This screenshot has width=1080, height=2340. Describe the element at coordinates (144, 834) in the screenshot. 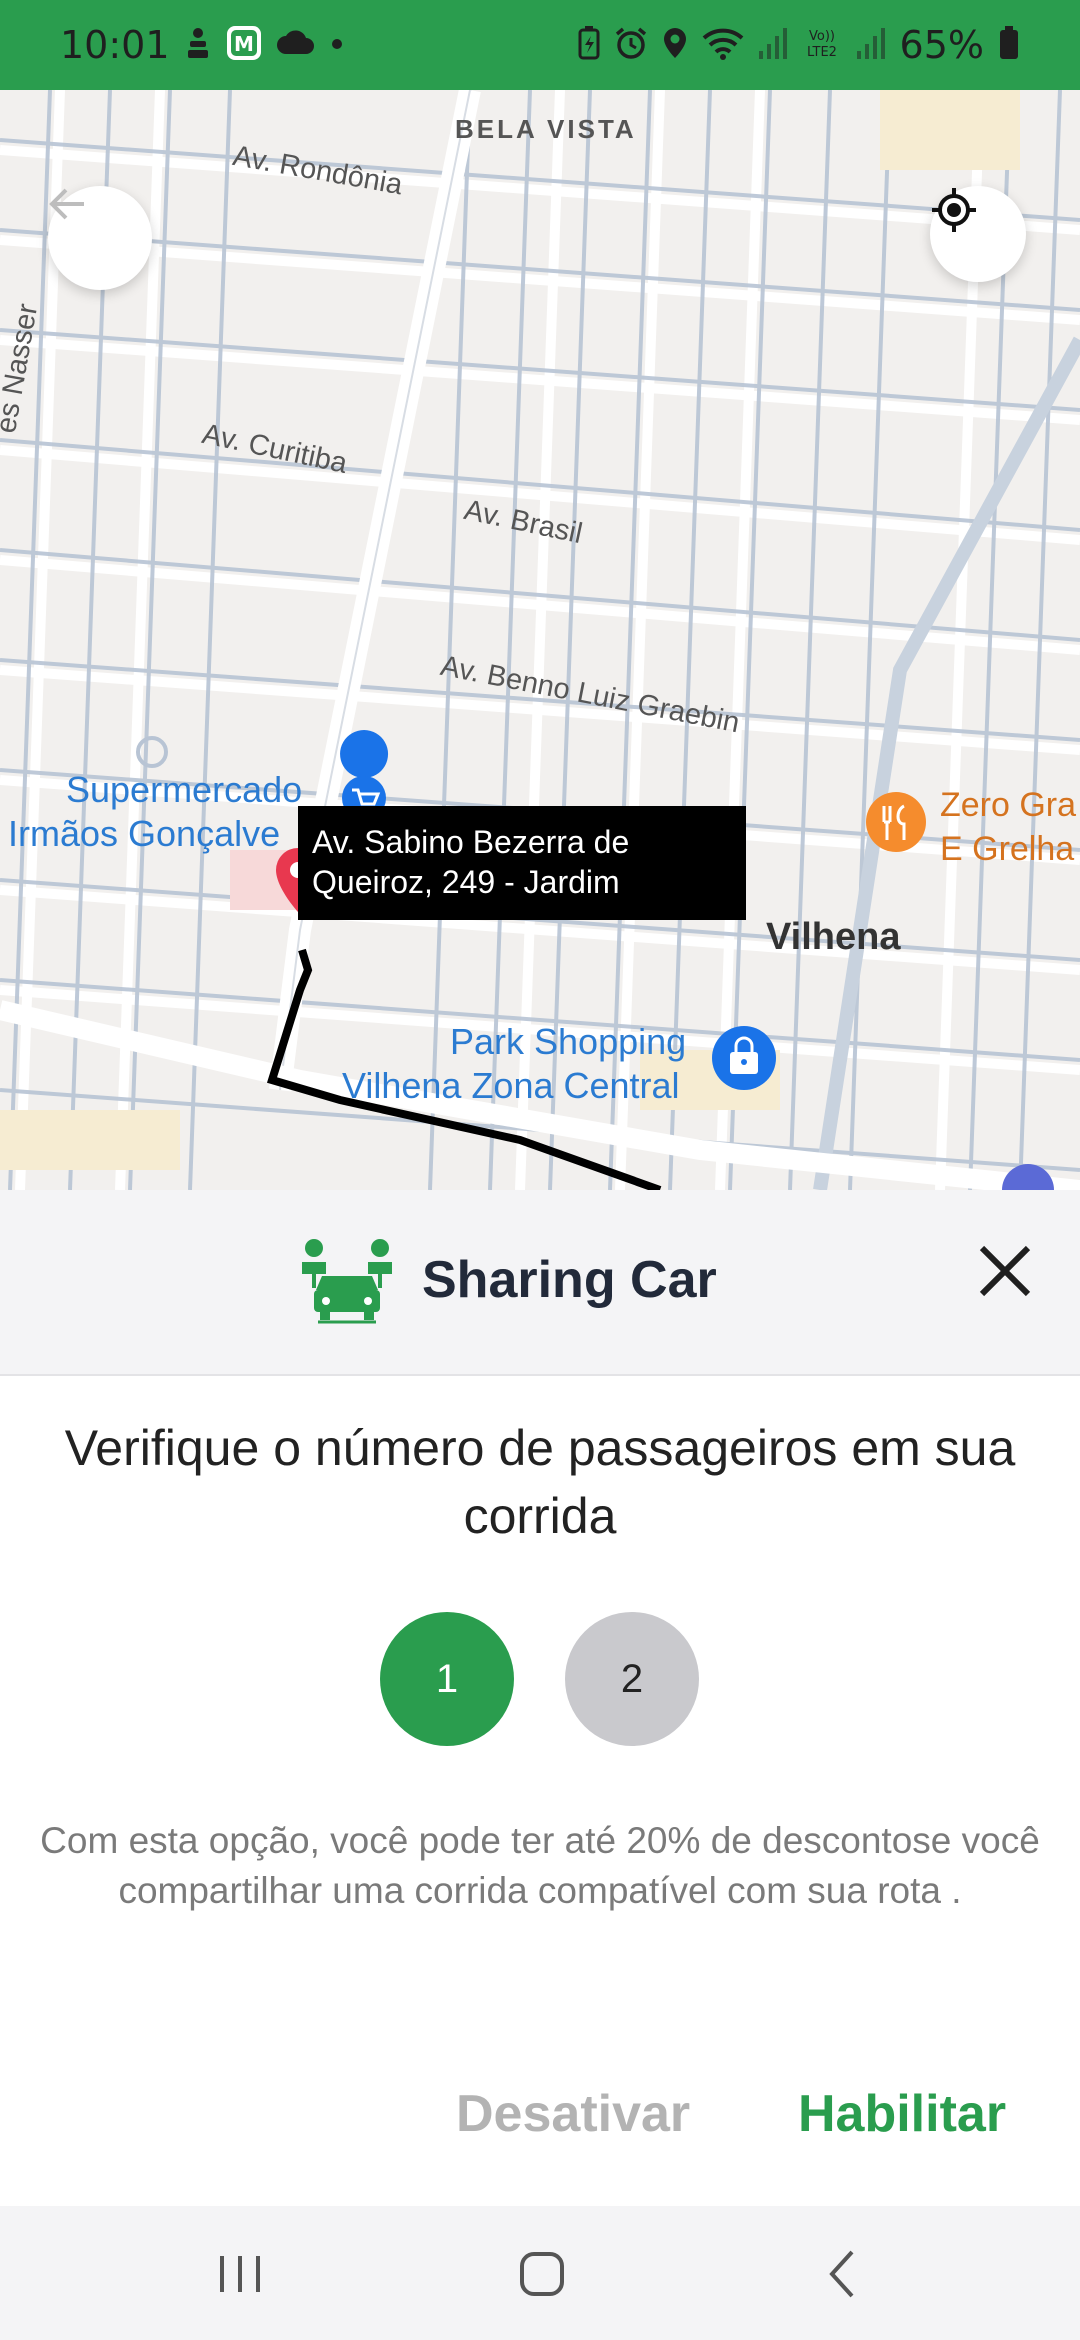

I see `poi-supermarket-label-2: Irmãos Gonçalve` at that location.